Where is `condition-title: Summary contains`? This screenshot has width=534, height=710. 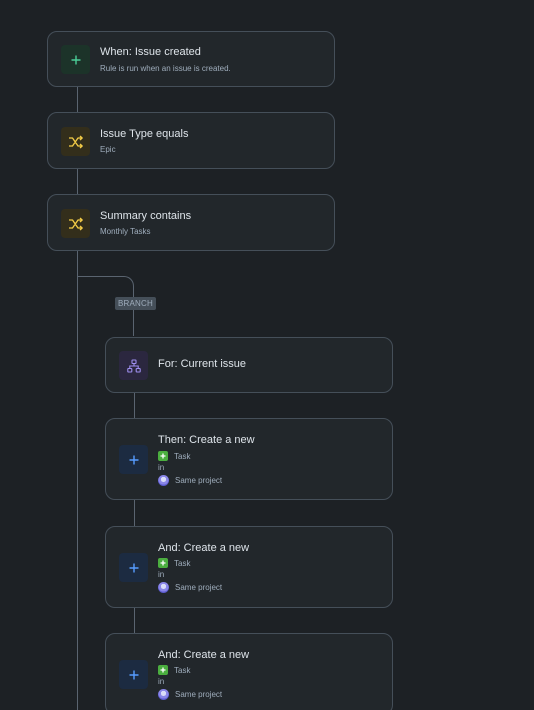 condition-title: Summary contains is located at coordinates (146, 216).